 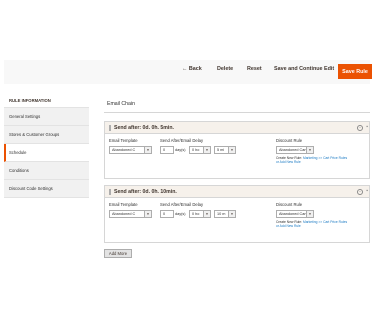 I want to click on save-and-continue-button: Save and Continue Edit, so click(x=304, y=69).